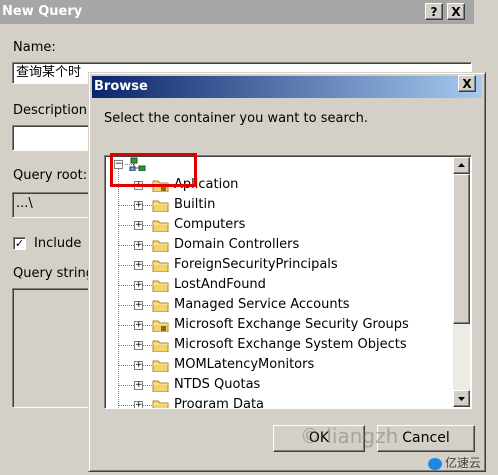  I want to click on logo-text: 亿速云, so click(463, 463).